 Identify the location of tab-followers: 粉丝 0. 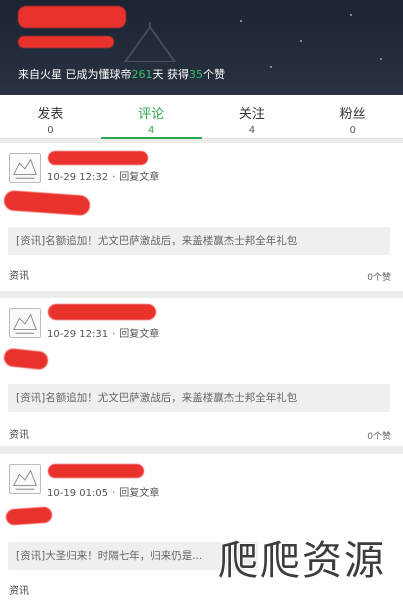
(352, 116).